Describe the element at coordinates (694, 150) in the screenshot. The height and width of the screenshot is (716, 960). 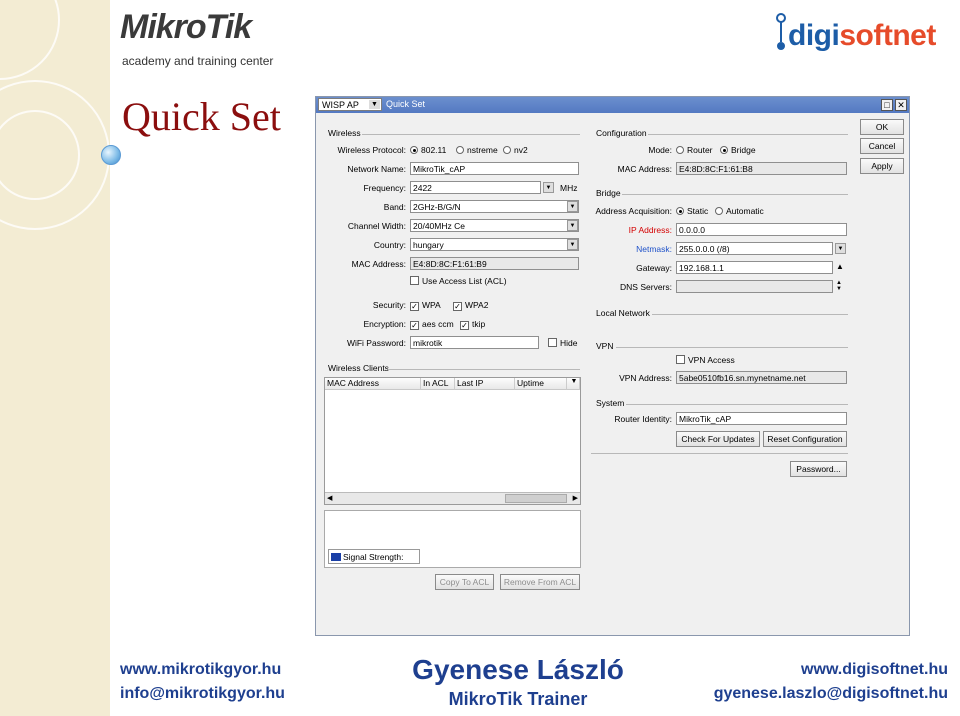
I see `mode-router-radio: Router` at that location.